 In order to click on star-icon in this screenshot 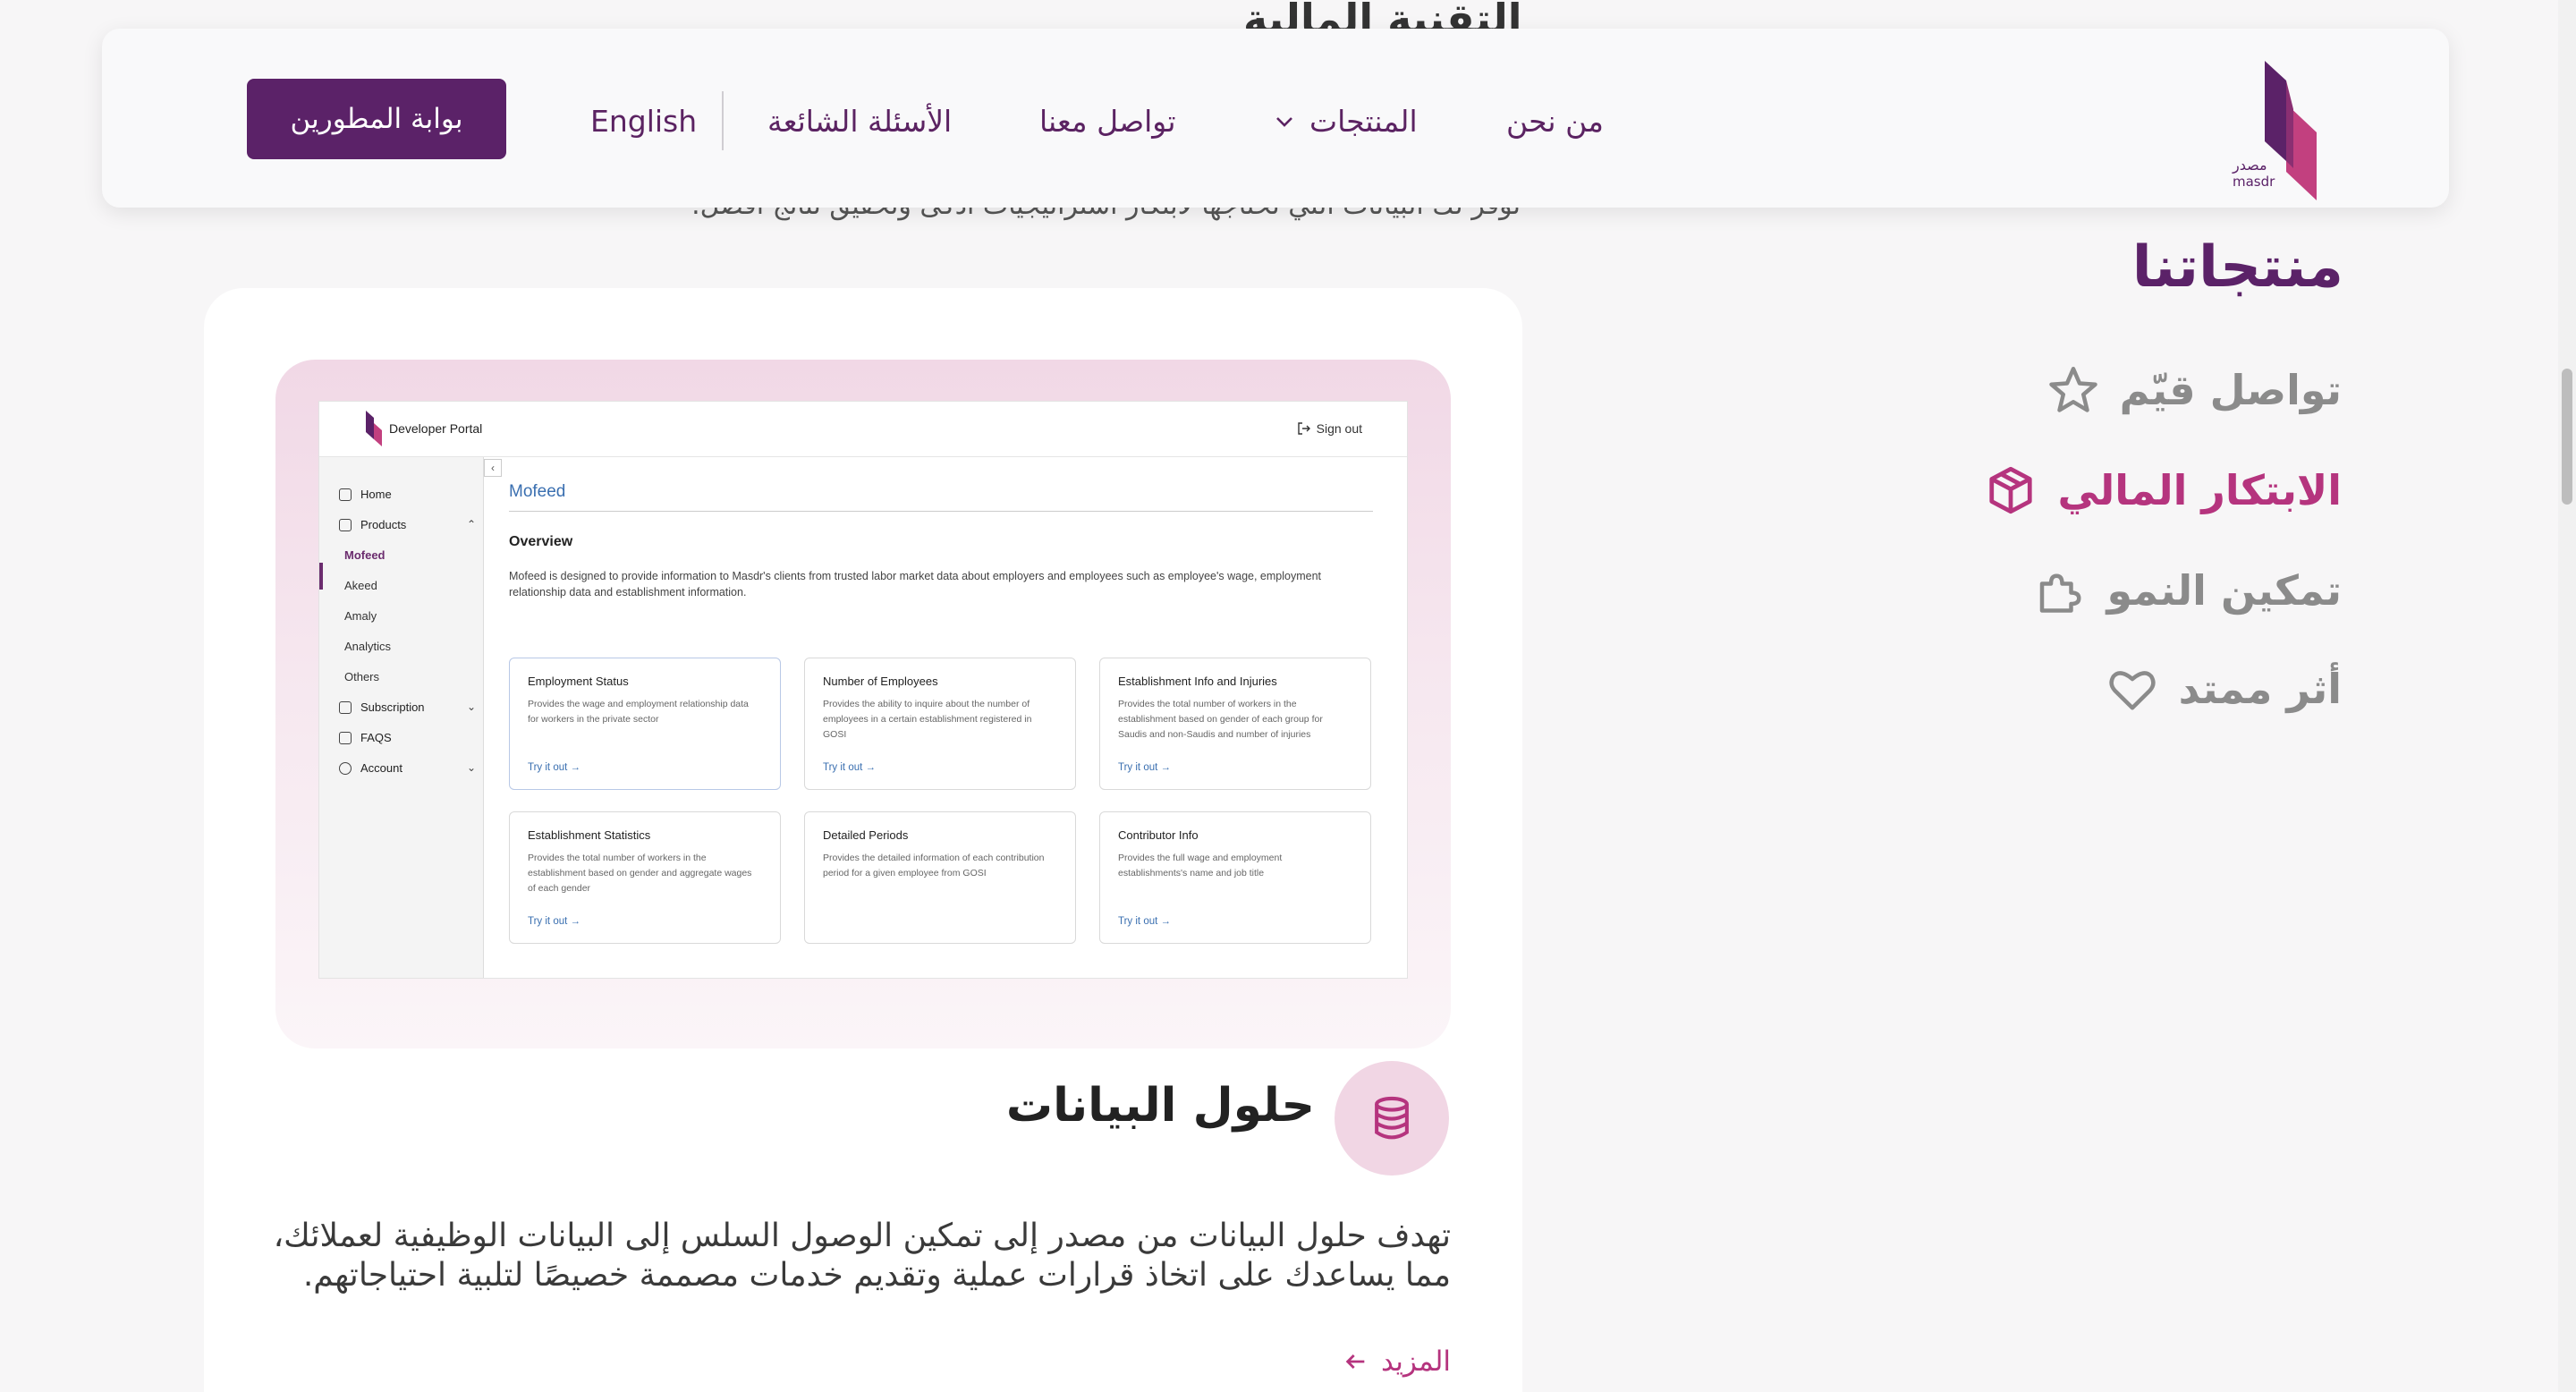, I will do `click(2072, 389)`.